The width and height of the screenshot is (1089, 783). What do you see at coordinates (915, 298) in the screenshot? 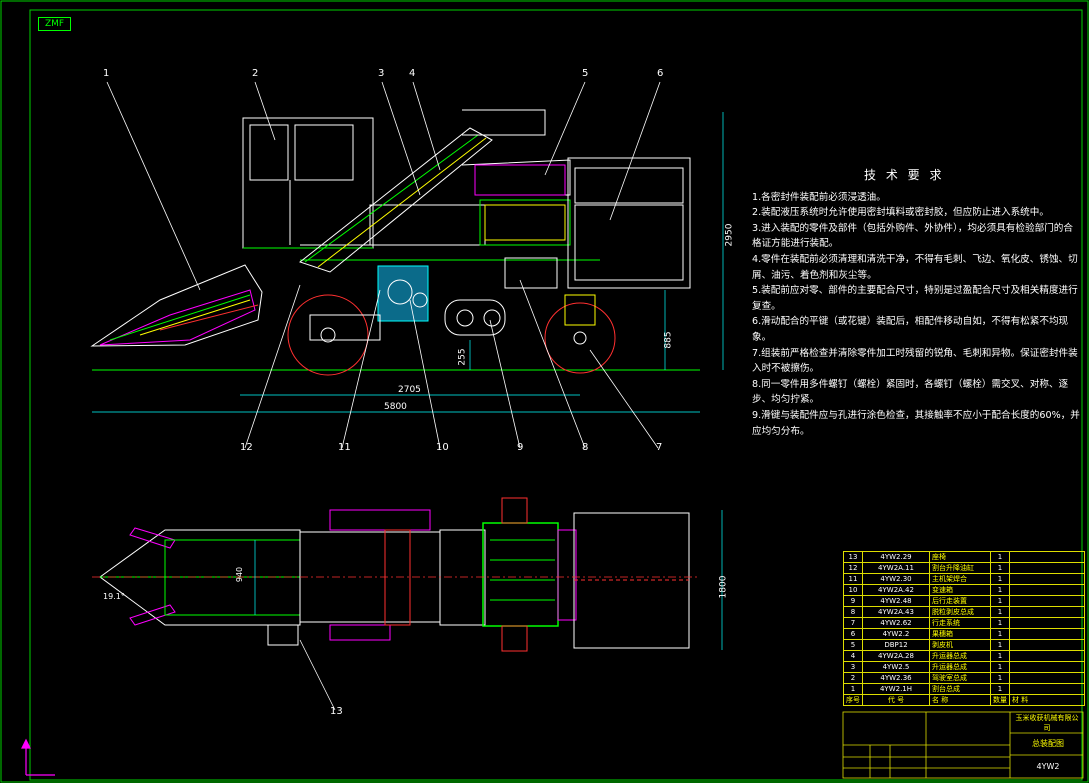
I see `tech-requirement-item: 5.装配前应对零、部件的主要配合尺寸，特别是过盈配合尺寸及相关精度进行复查。` at bounding box center [915, 298].